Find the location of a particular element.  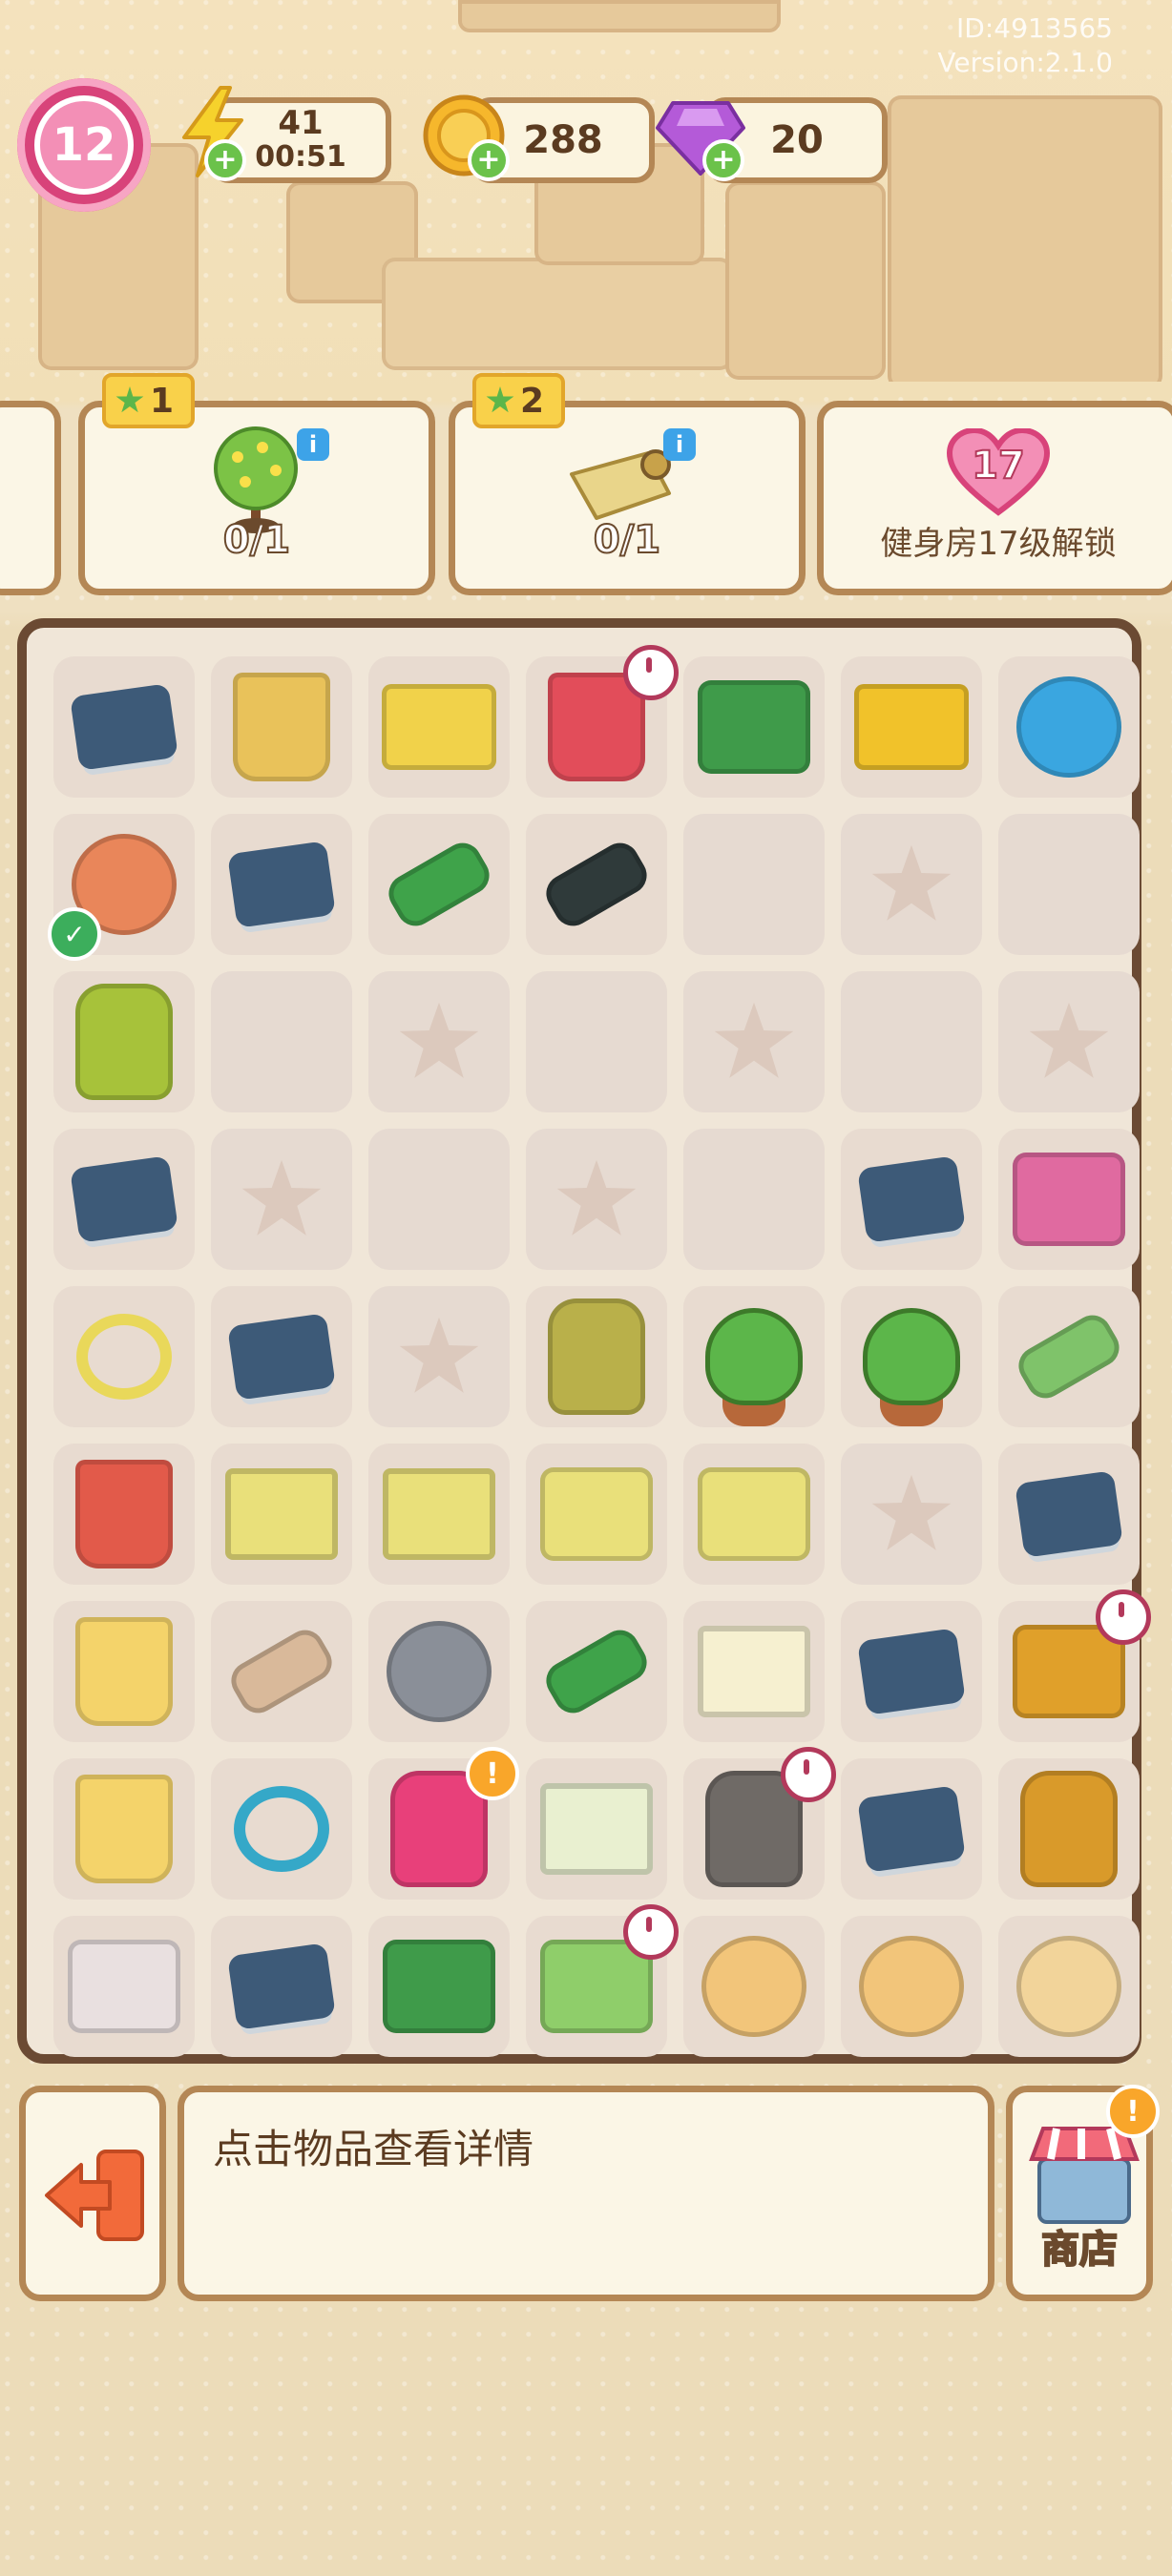

task-card-1: 1 i 0/1 is located at coordinates (256, 484).